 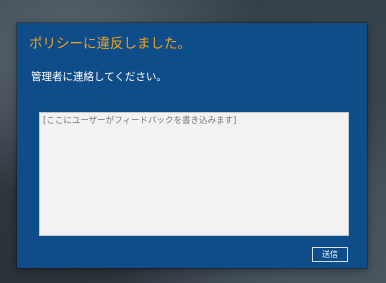 What do you see at coordinates (110, 44) in the screenshot?
I see `dialog-title: ポリシーに違反しました。` at bounding box center [110, 44].